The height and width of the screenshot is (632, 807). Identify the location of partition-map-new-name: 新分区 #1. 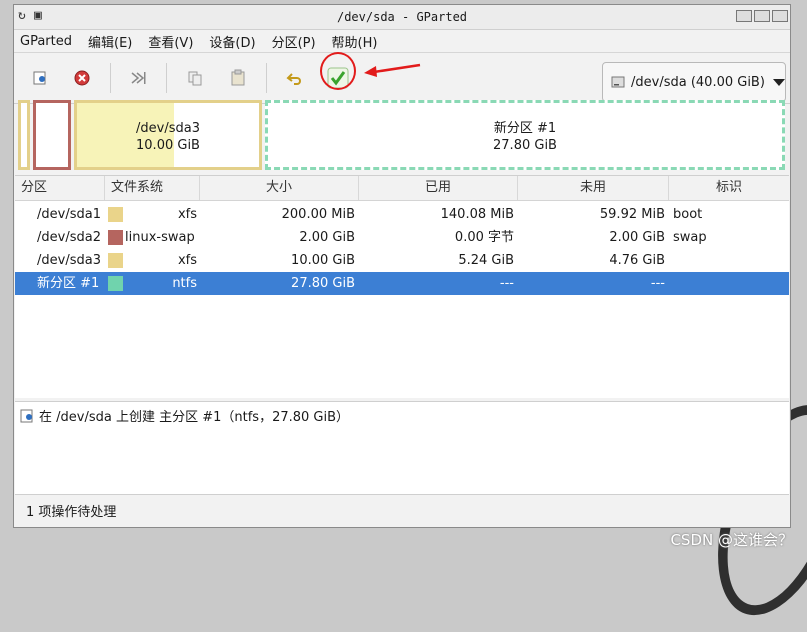
(525, 128).